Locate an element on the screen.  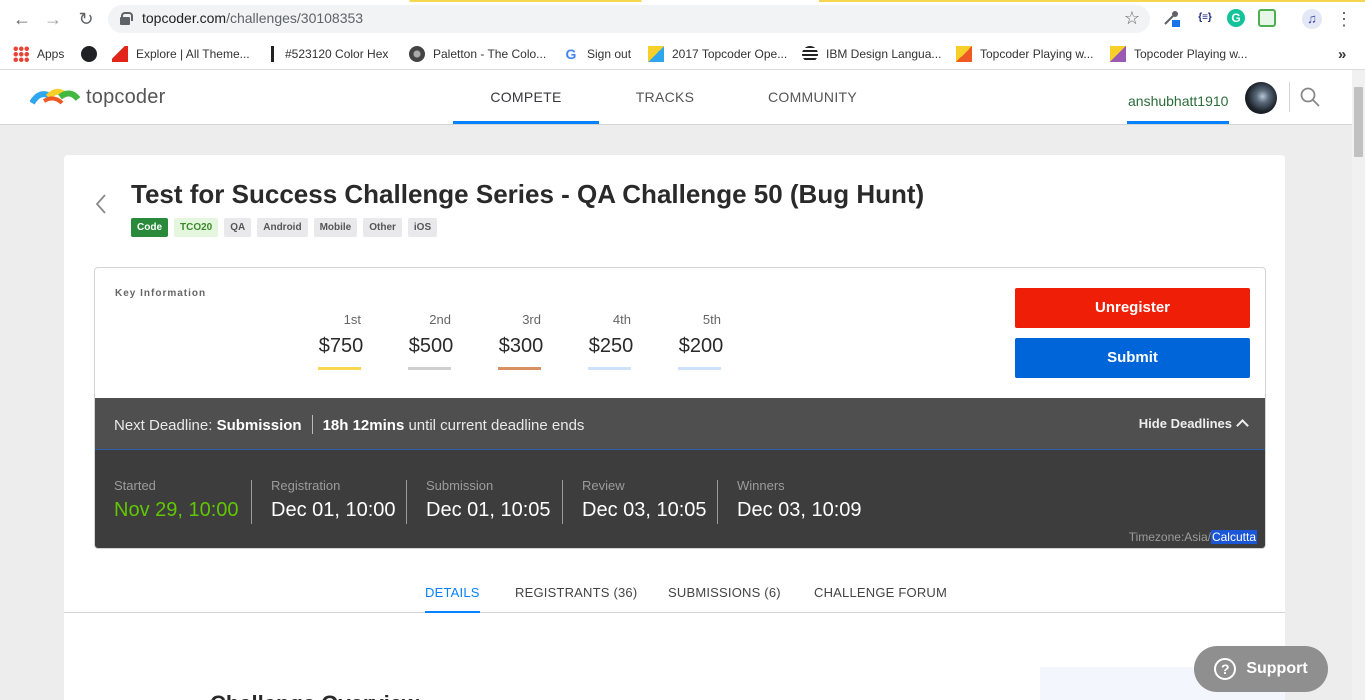
topcoder-logo: topcoder is located at coordinates (97, 97).